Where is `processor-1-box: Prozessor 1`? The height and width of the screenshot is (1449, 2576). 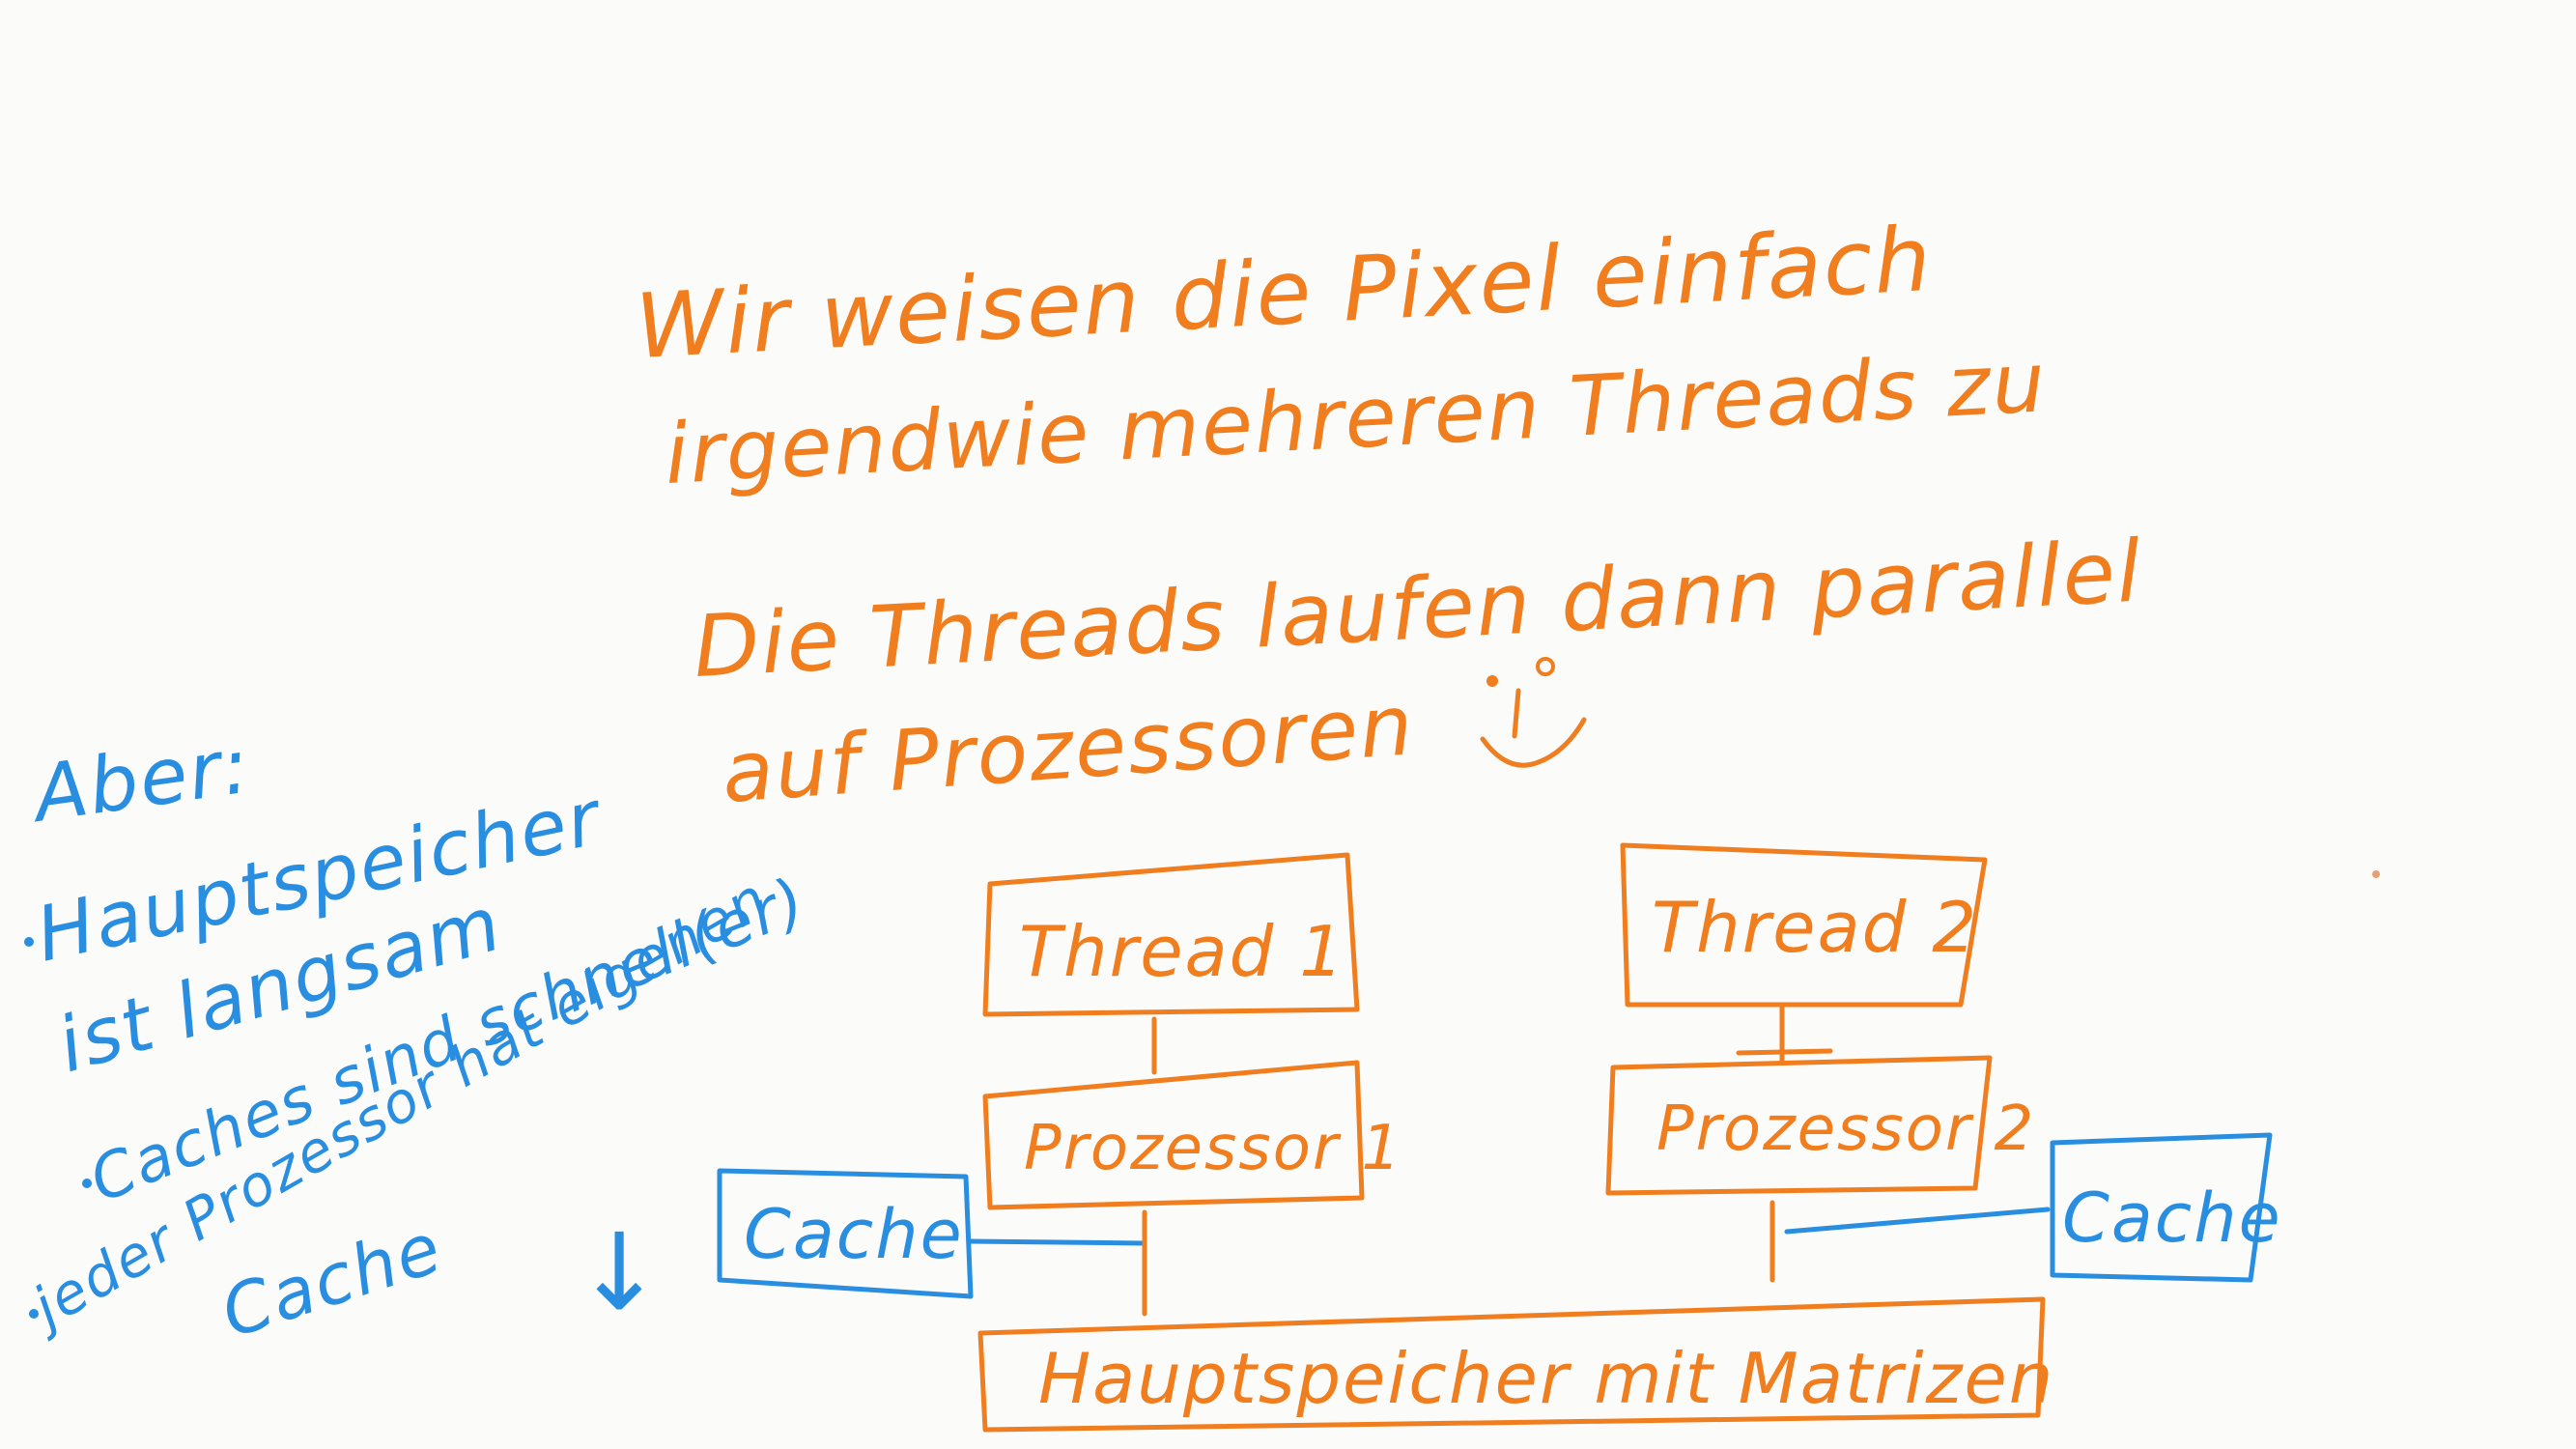
processor-1-box: Prozessor 1 is located at coordinates (1192, 1135).